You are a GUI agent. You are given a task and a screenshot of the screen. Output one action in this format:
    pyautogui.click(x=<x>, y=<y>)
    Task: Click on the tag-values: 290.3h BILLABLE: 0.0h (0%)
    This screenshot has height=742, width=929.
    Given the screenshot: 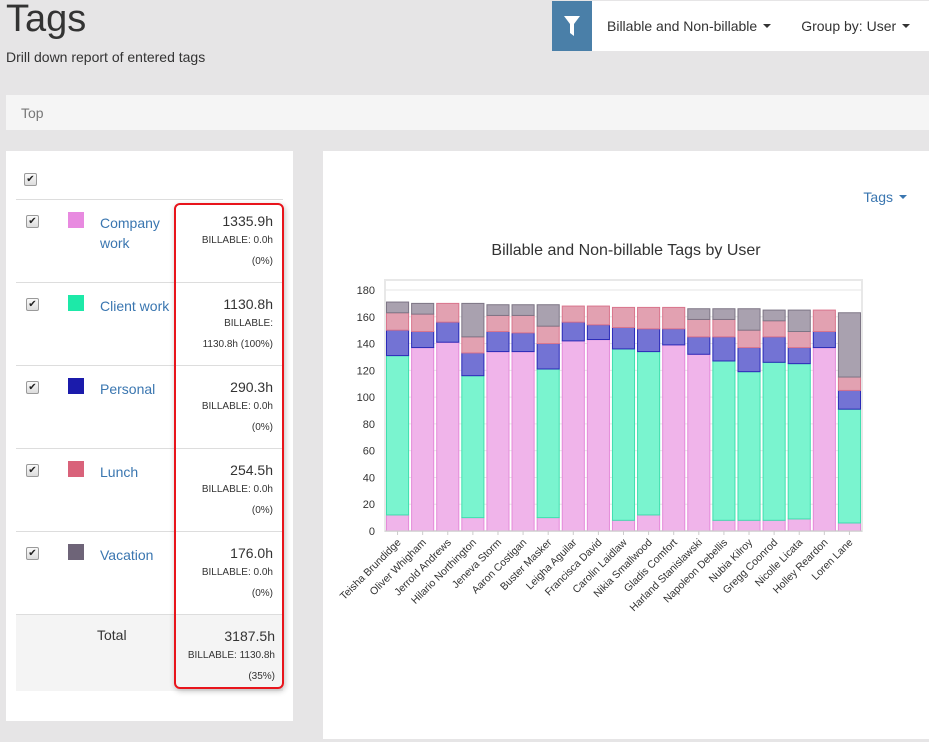 What is the action you would take?
    pyautogui.click(x=218, y=408)
    